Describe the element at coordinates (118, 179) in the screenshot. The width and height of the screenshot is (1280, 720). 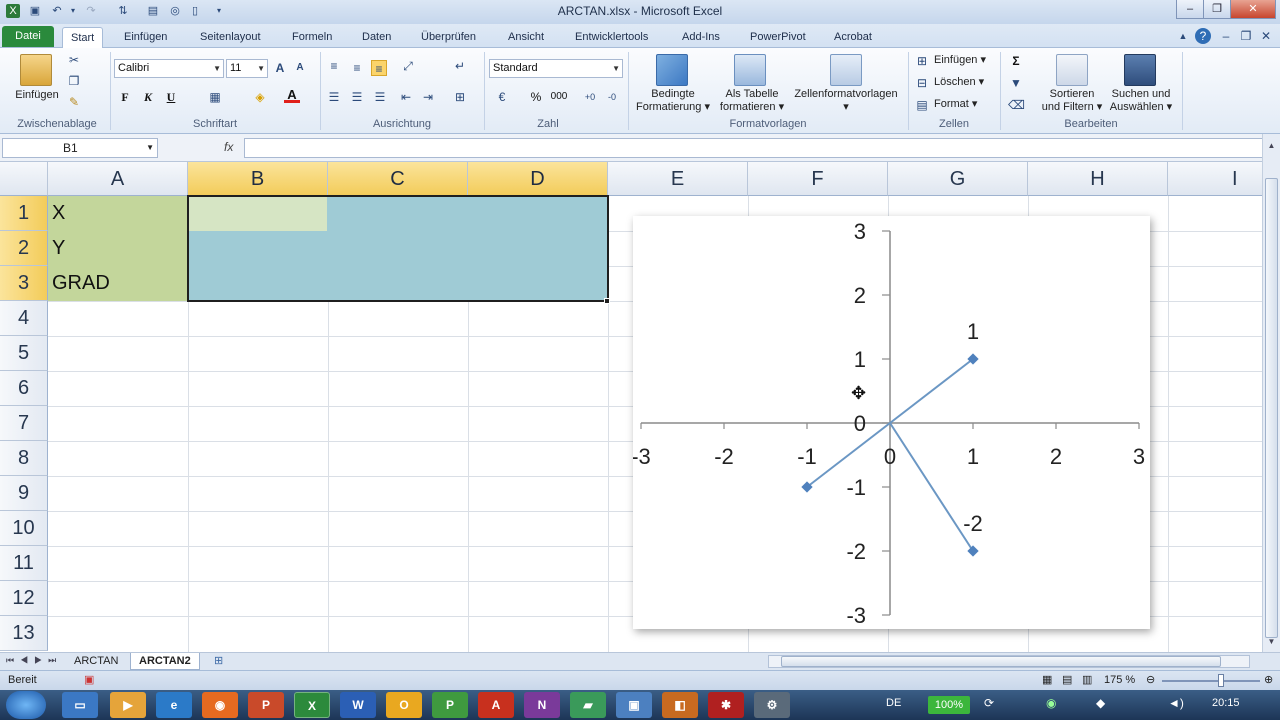
I see `column-header-a: A` at that location.